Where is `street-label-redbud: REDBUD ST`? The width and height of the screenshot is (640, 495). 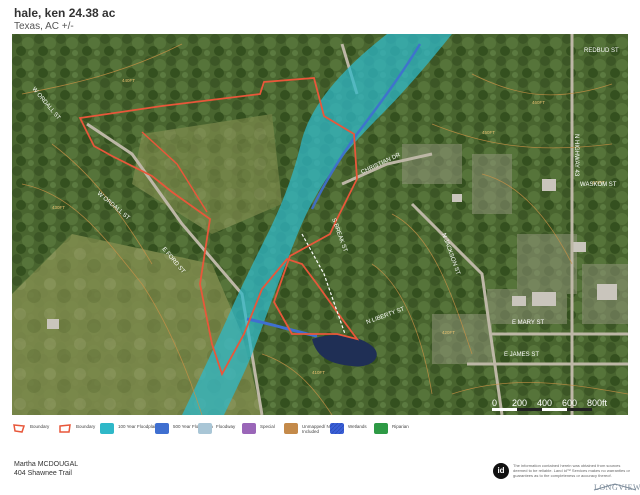
street-label-redbud: REDBUD ST is located at coordinates (601, 51).